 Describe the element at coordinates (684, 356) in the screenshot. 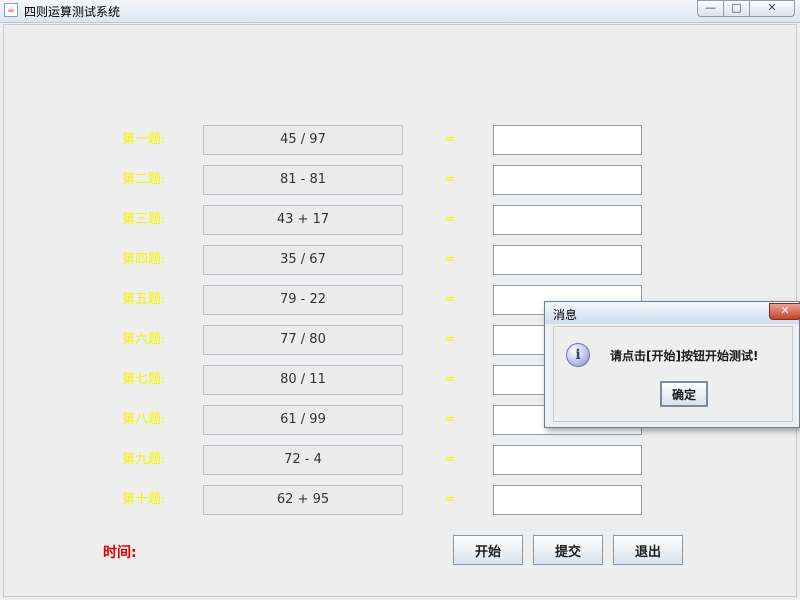

I see `dialog-message: 请点击[开始]按钮开始测试!` at that location.